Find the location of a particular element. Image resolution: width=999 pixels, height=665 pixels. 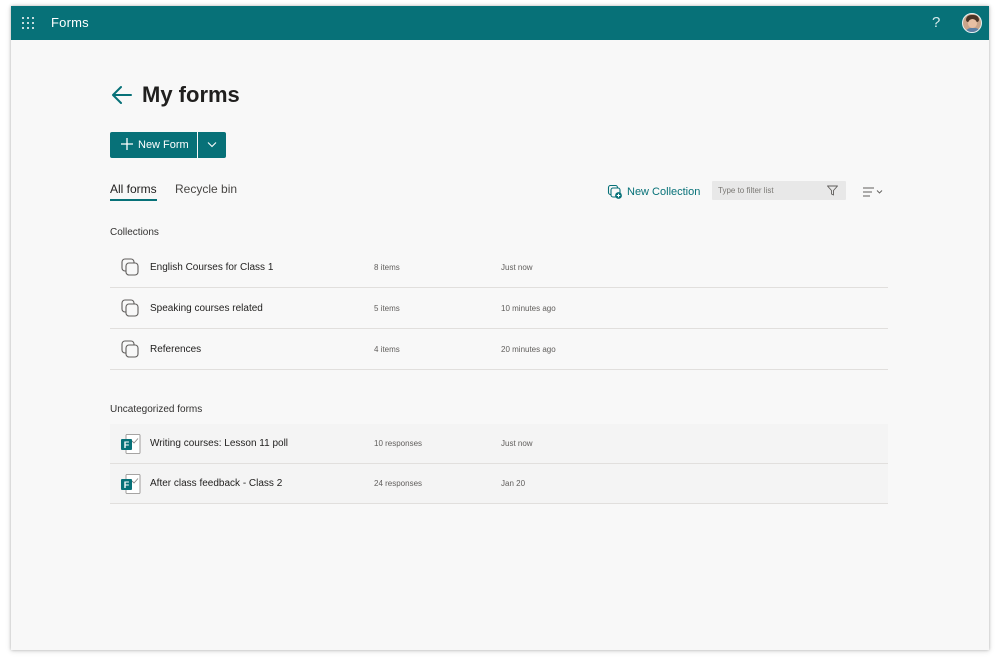

form-modified: Jan 20 is located at coordinates (513, 483).